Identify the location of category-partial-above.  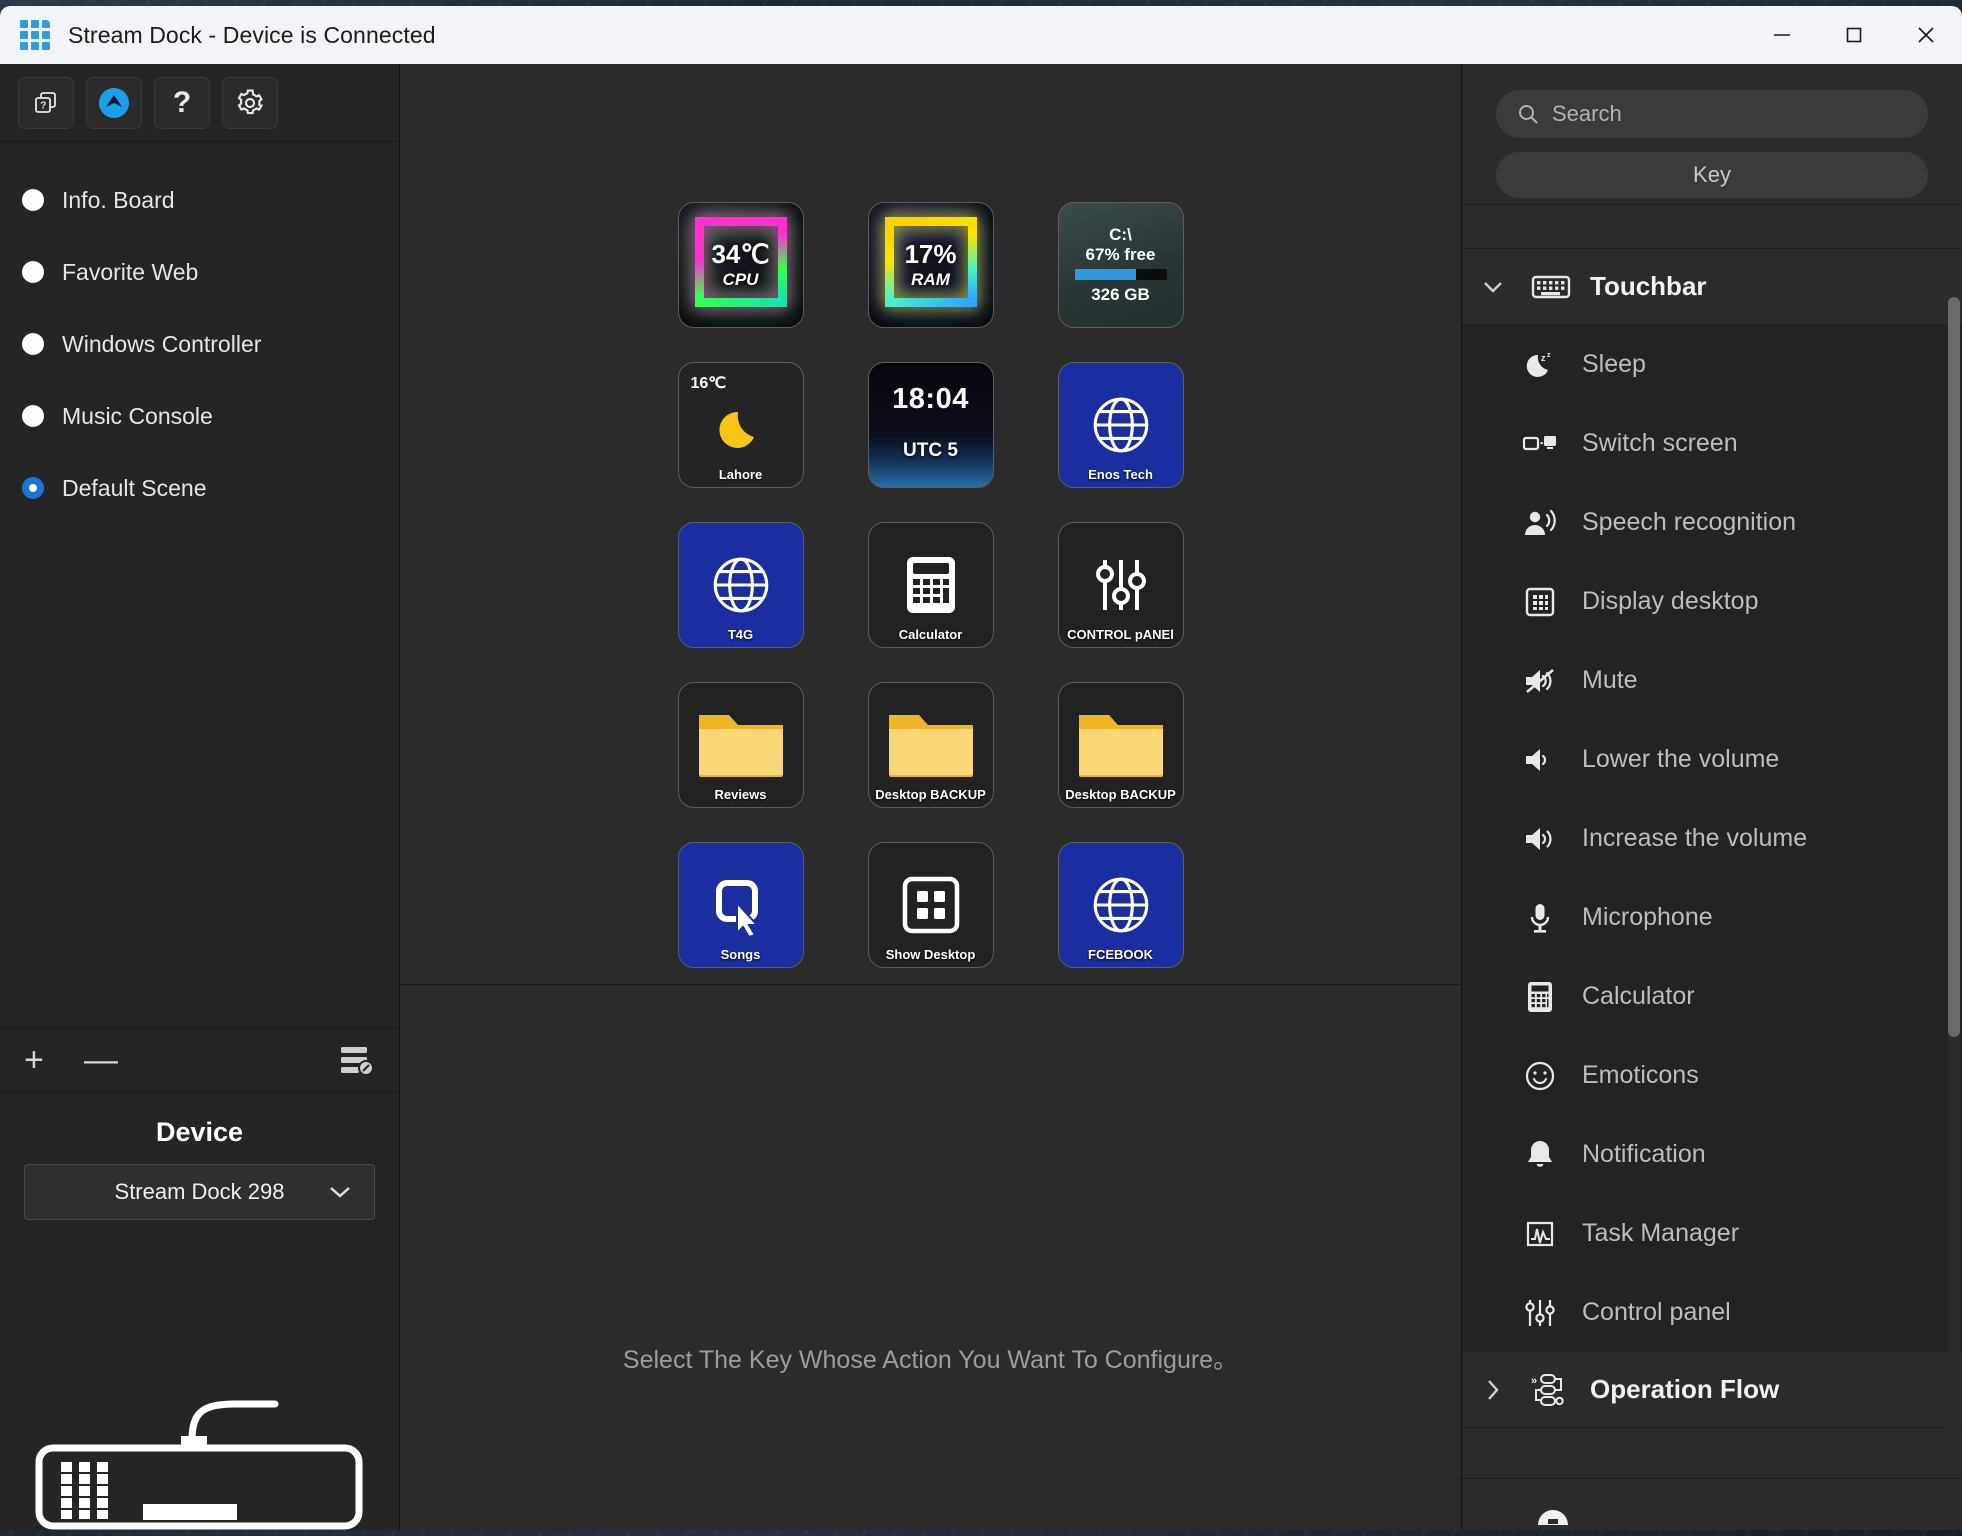
(1712, 227).